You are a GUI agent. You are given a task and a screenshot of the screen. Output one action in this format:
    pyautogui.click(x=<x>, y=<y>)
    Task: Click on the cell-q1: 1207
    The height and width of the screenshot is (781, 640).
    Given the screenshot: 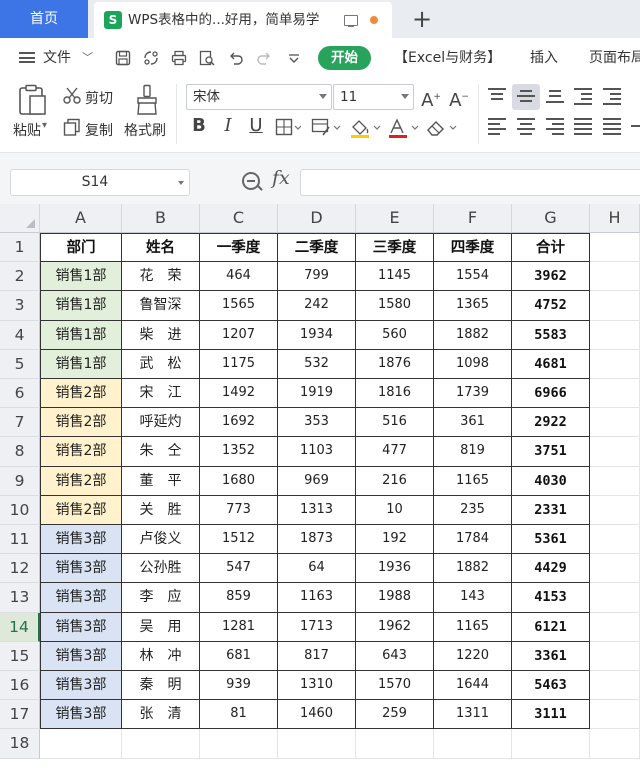 What is the action you would take?
    pyautogui.click(x=239, y=335)
    